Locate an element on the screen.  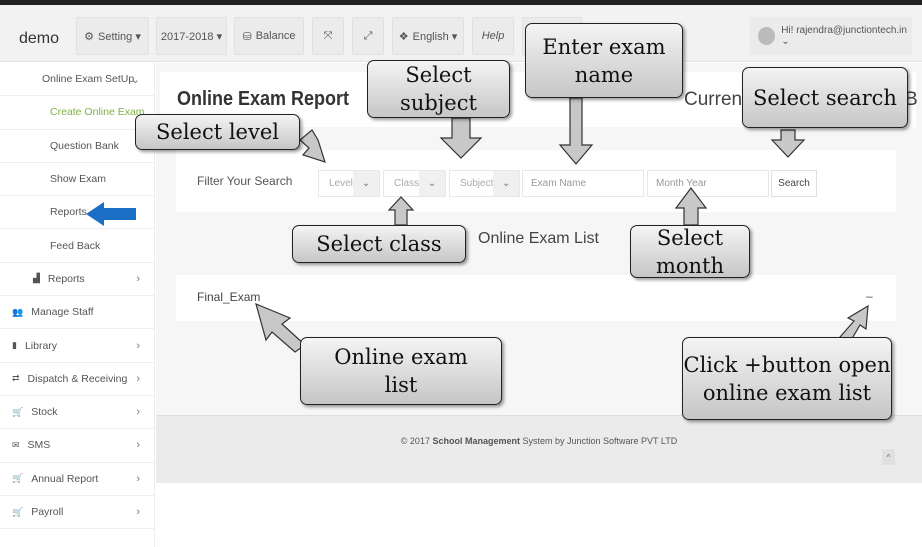
callout-select-month: Select month is located at coordinates (690, 251).